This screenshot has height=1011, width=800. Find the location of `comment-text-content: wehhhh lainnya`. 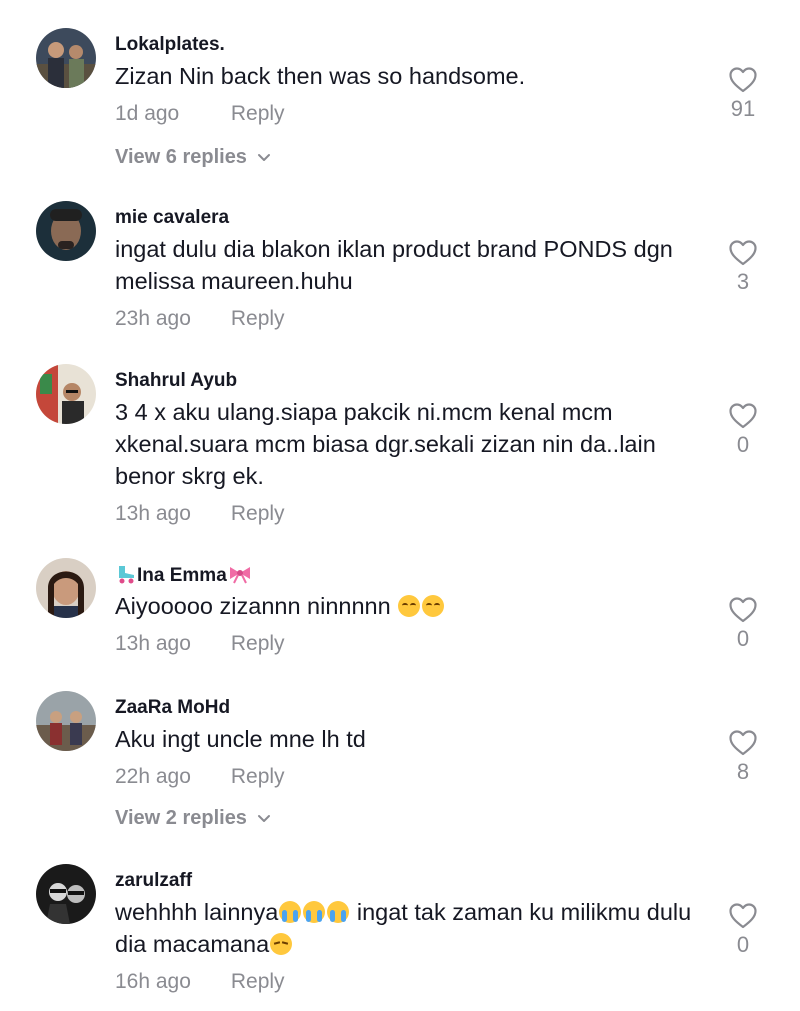

comment-text-content: wehhhh lainnya is located at coordinates (197, 912).